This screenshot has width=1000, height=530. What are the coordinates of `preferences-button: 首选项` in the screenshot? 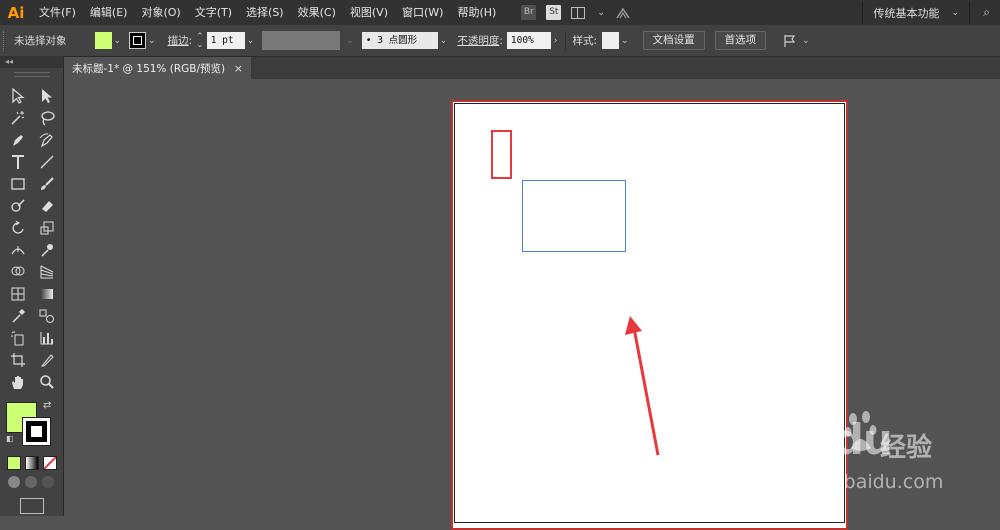 It's located at (740, 40).